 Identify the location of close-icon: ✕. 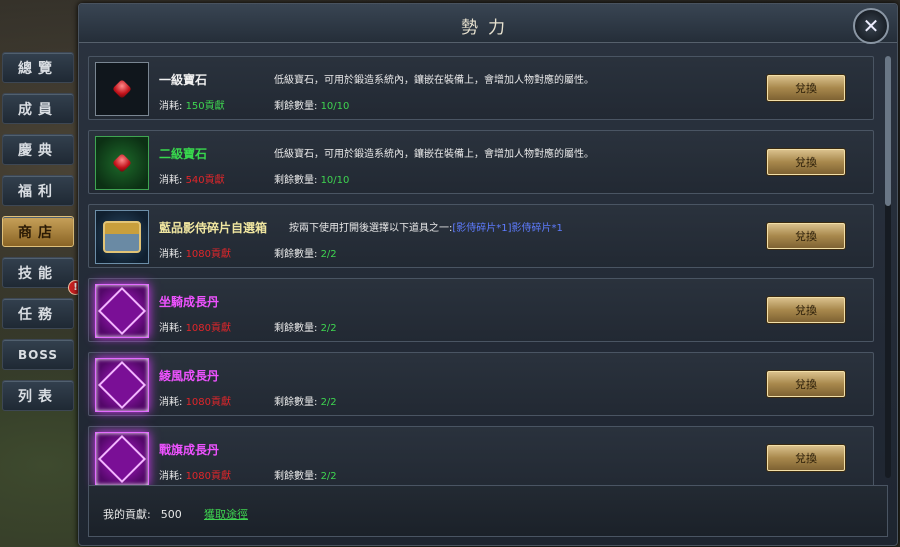
(871, 26).